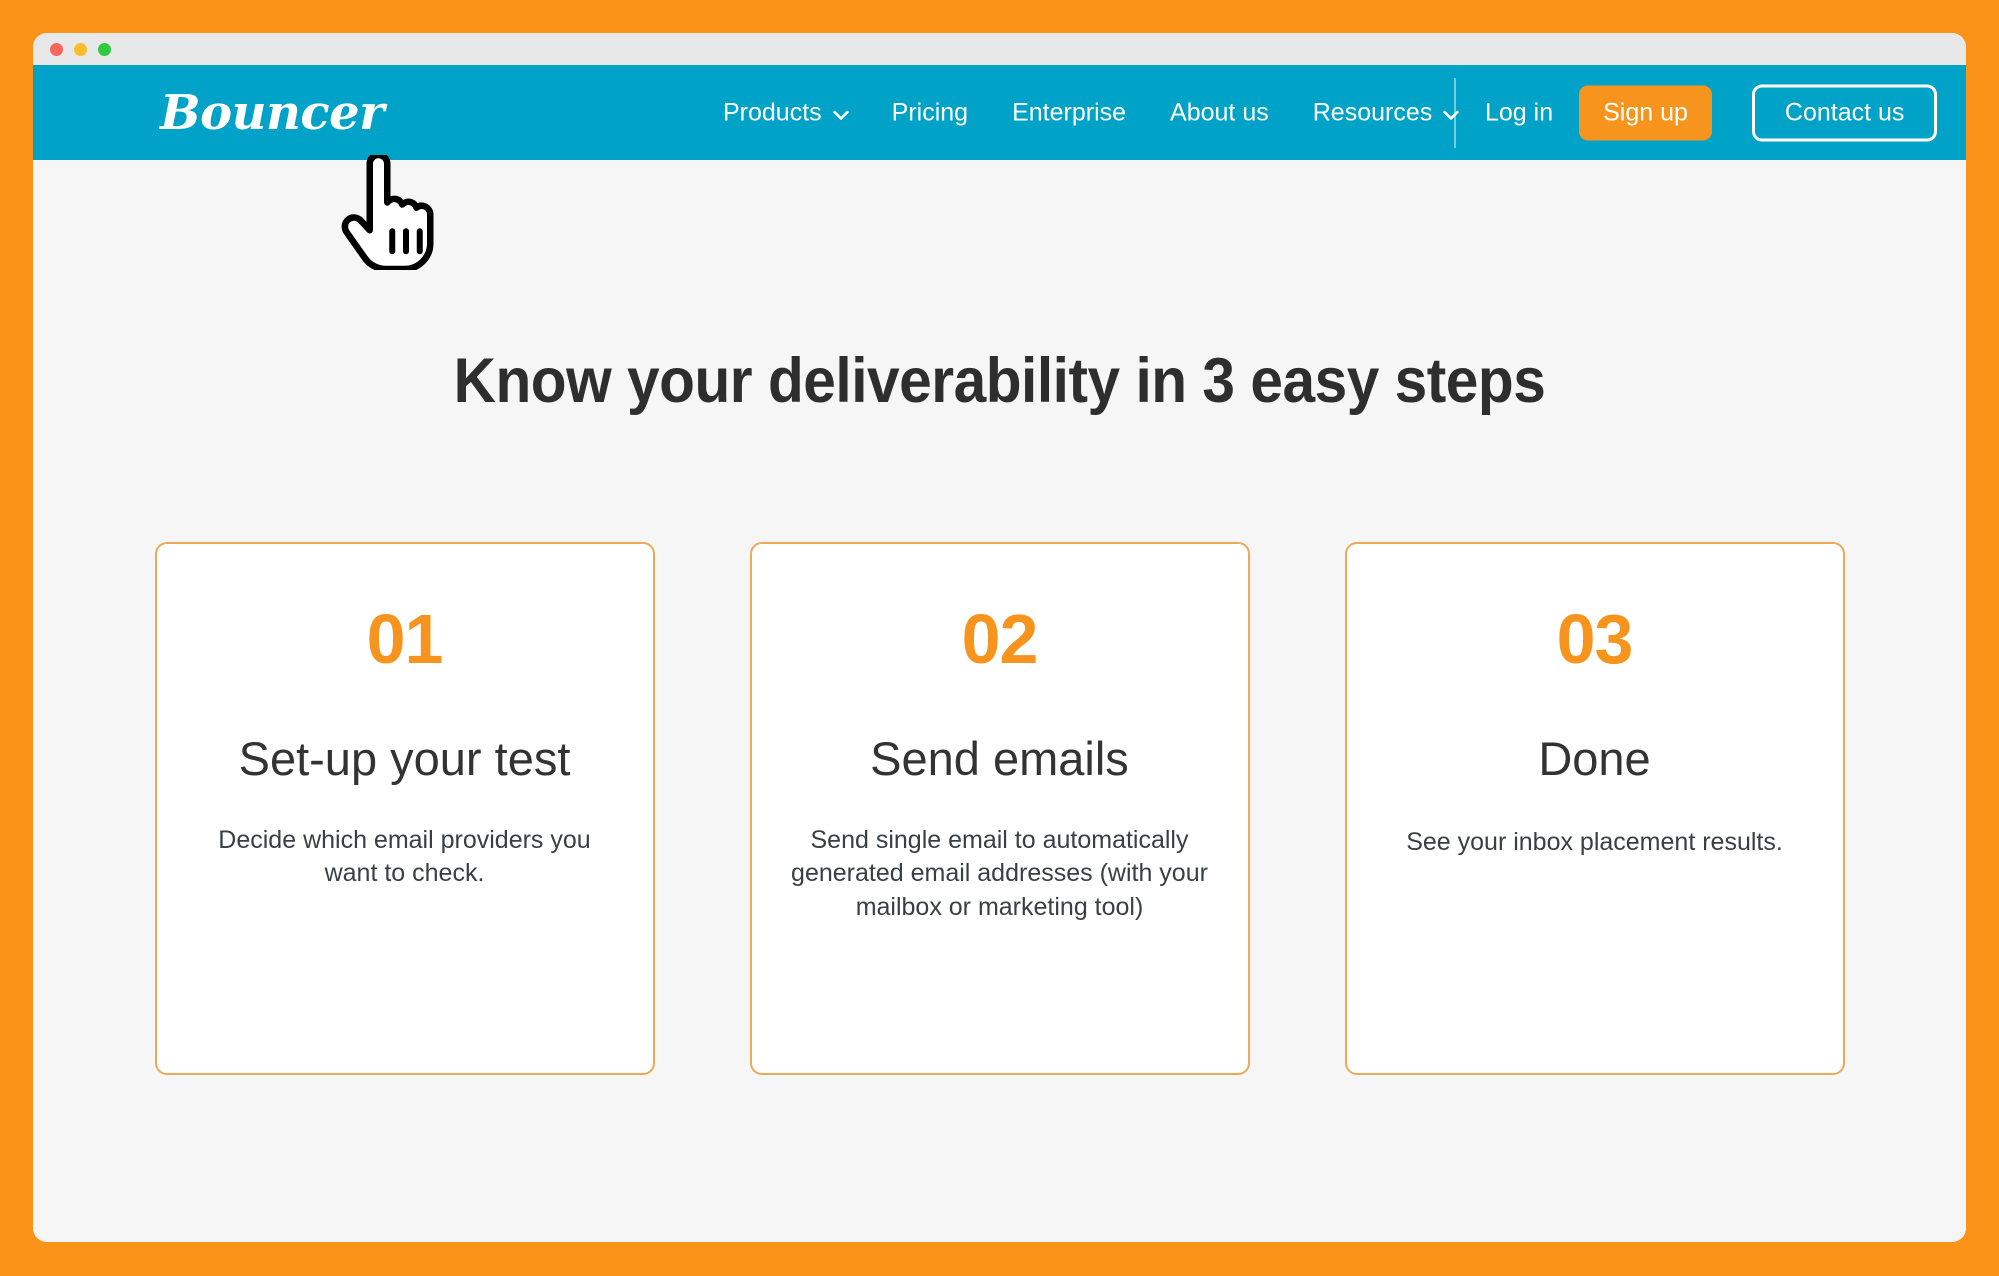 This screenshot has height=1276, width=1999. I want to click on minimize-window-icon, so click(80, 49).